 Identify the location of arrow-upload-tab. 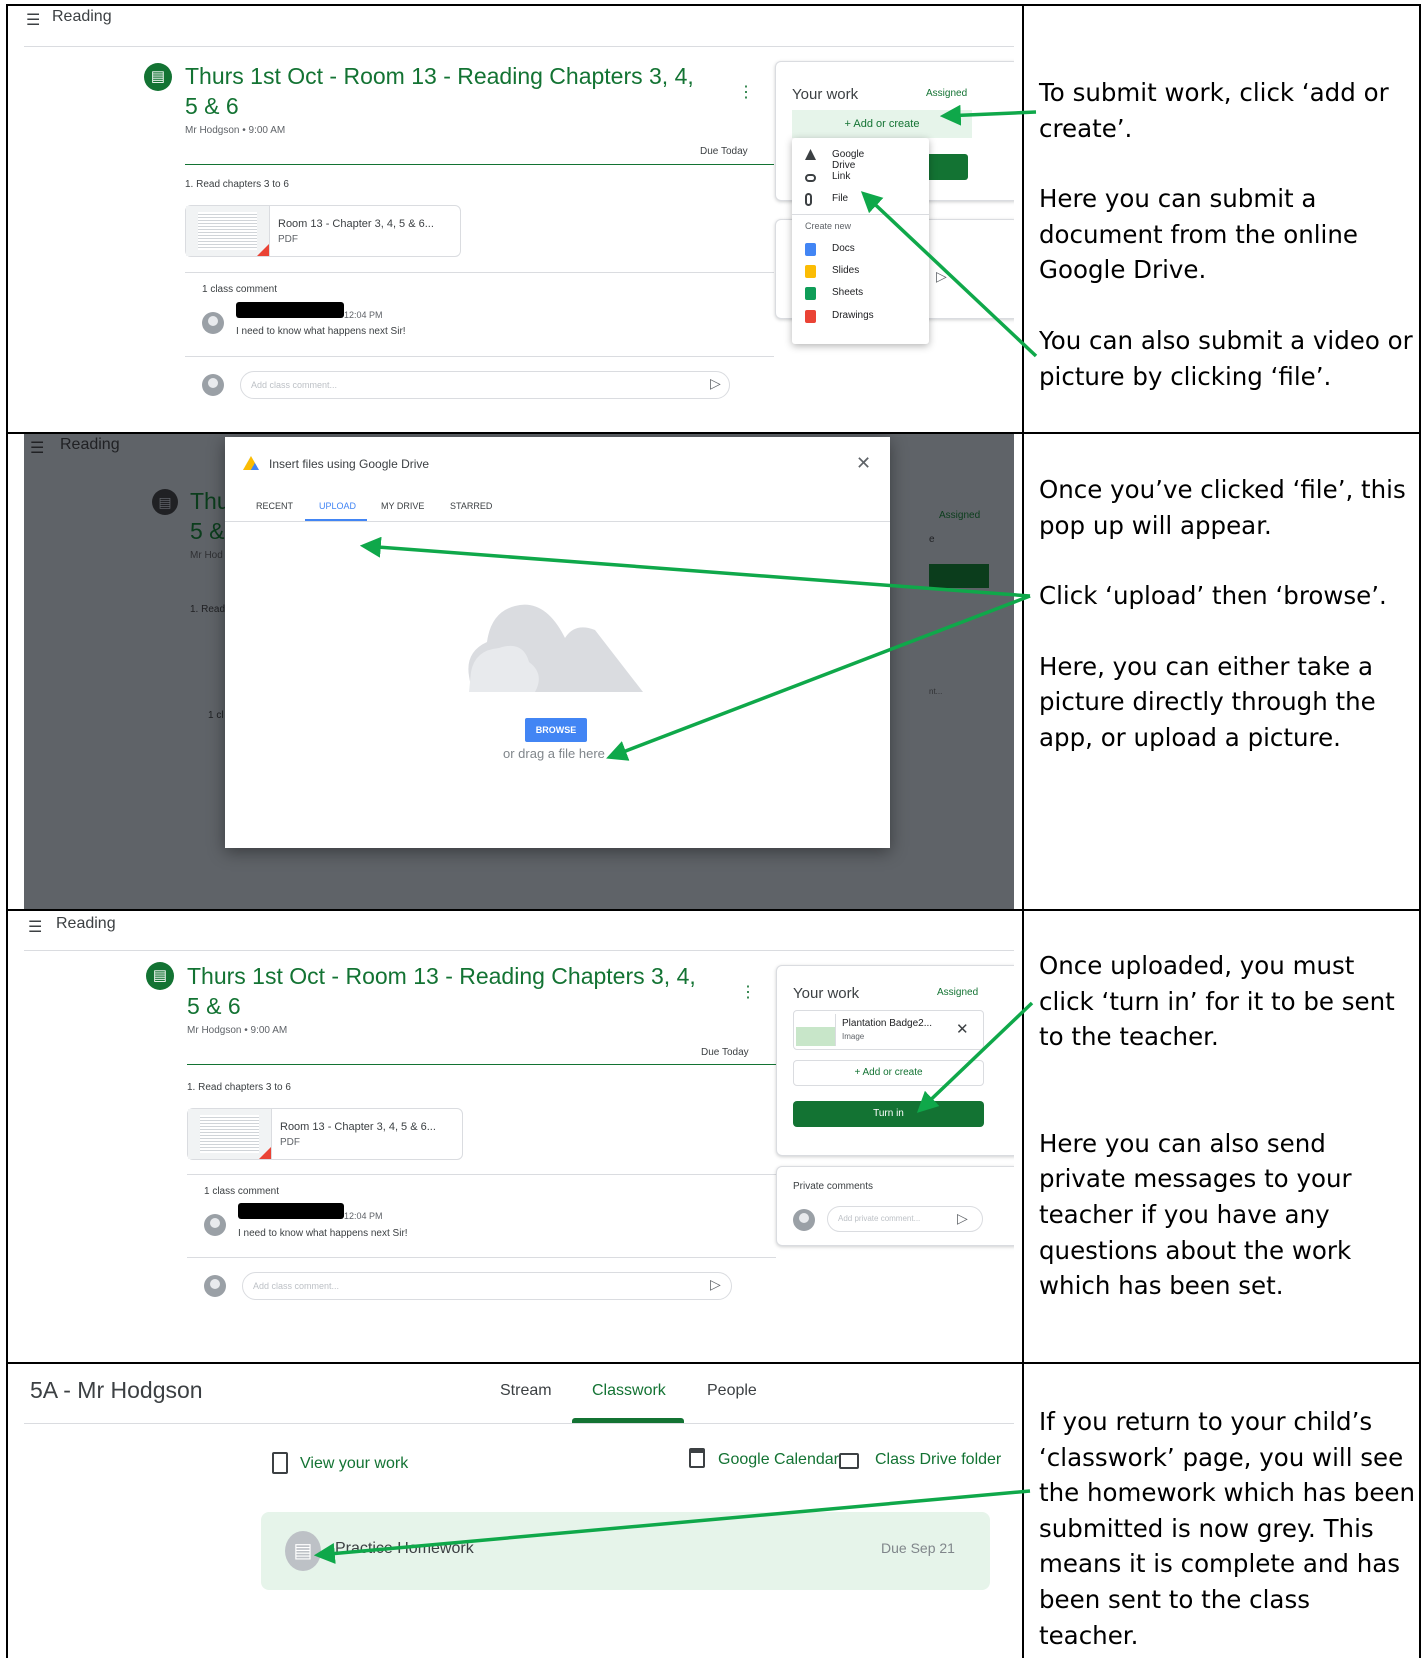
(695, 567).